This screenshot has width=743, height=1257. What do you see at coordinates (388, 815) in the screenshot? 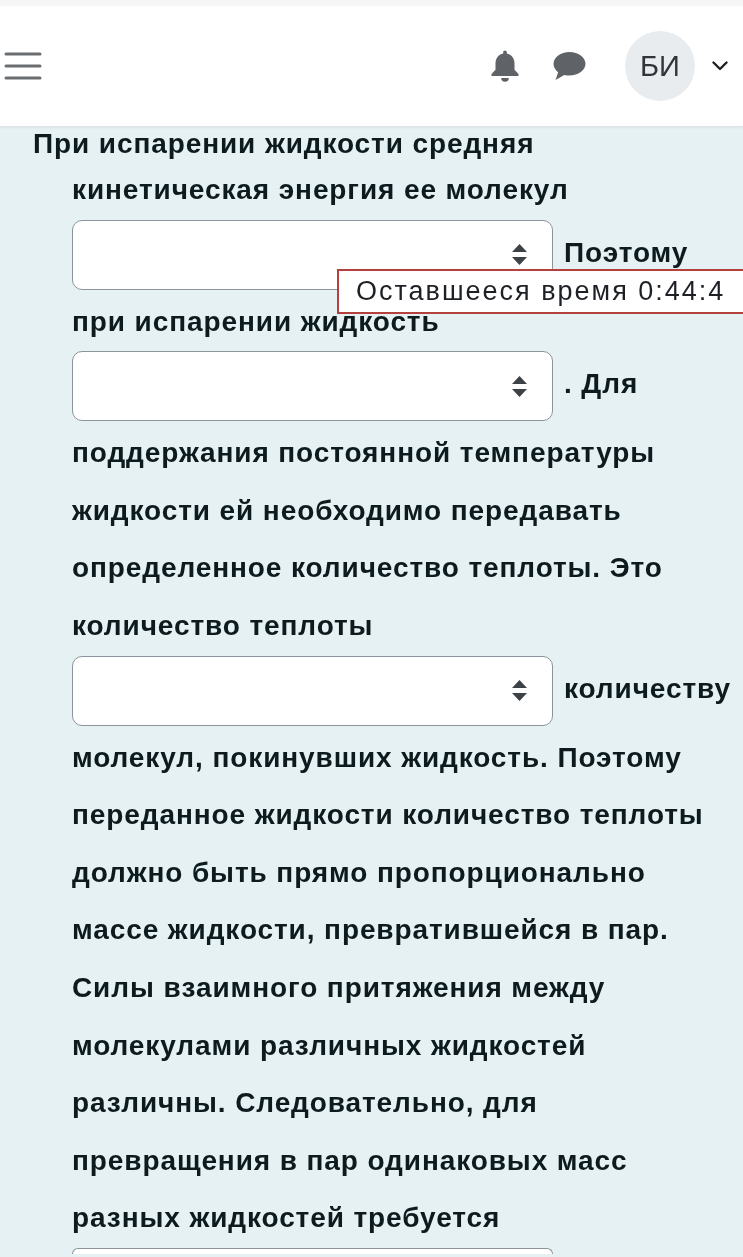
I see `question-text: переданное жидкости количество теплоты` at bounding box center [388, 815].